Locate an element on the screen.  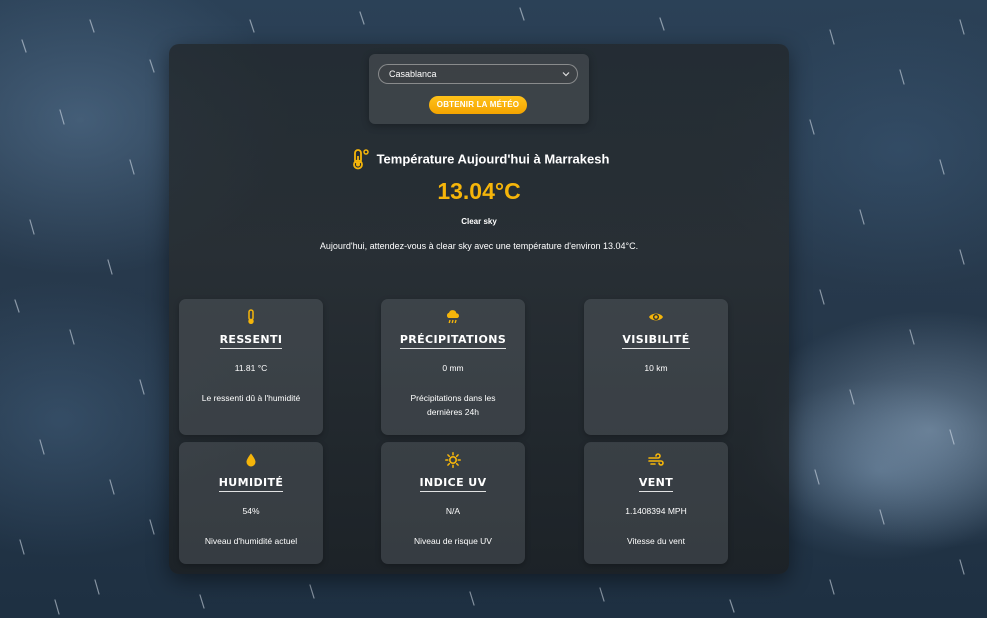
current-temperature: 13.04°C is located at coordinates (479, 191).